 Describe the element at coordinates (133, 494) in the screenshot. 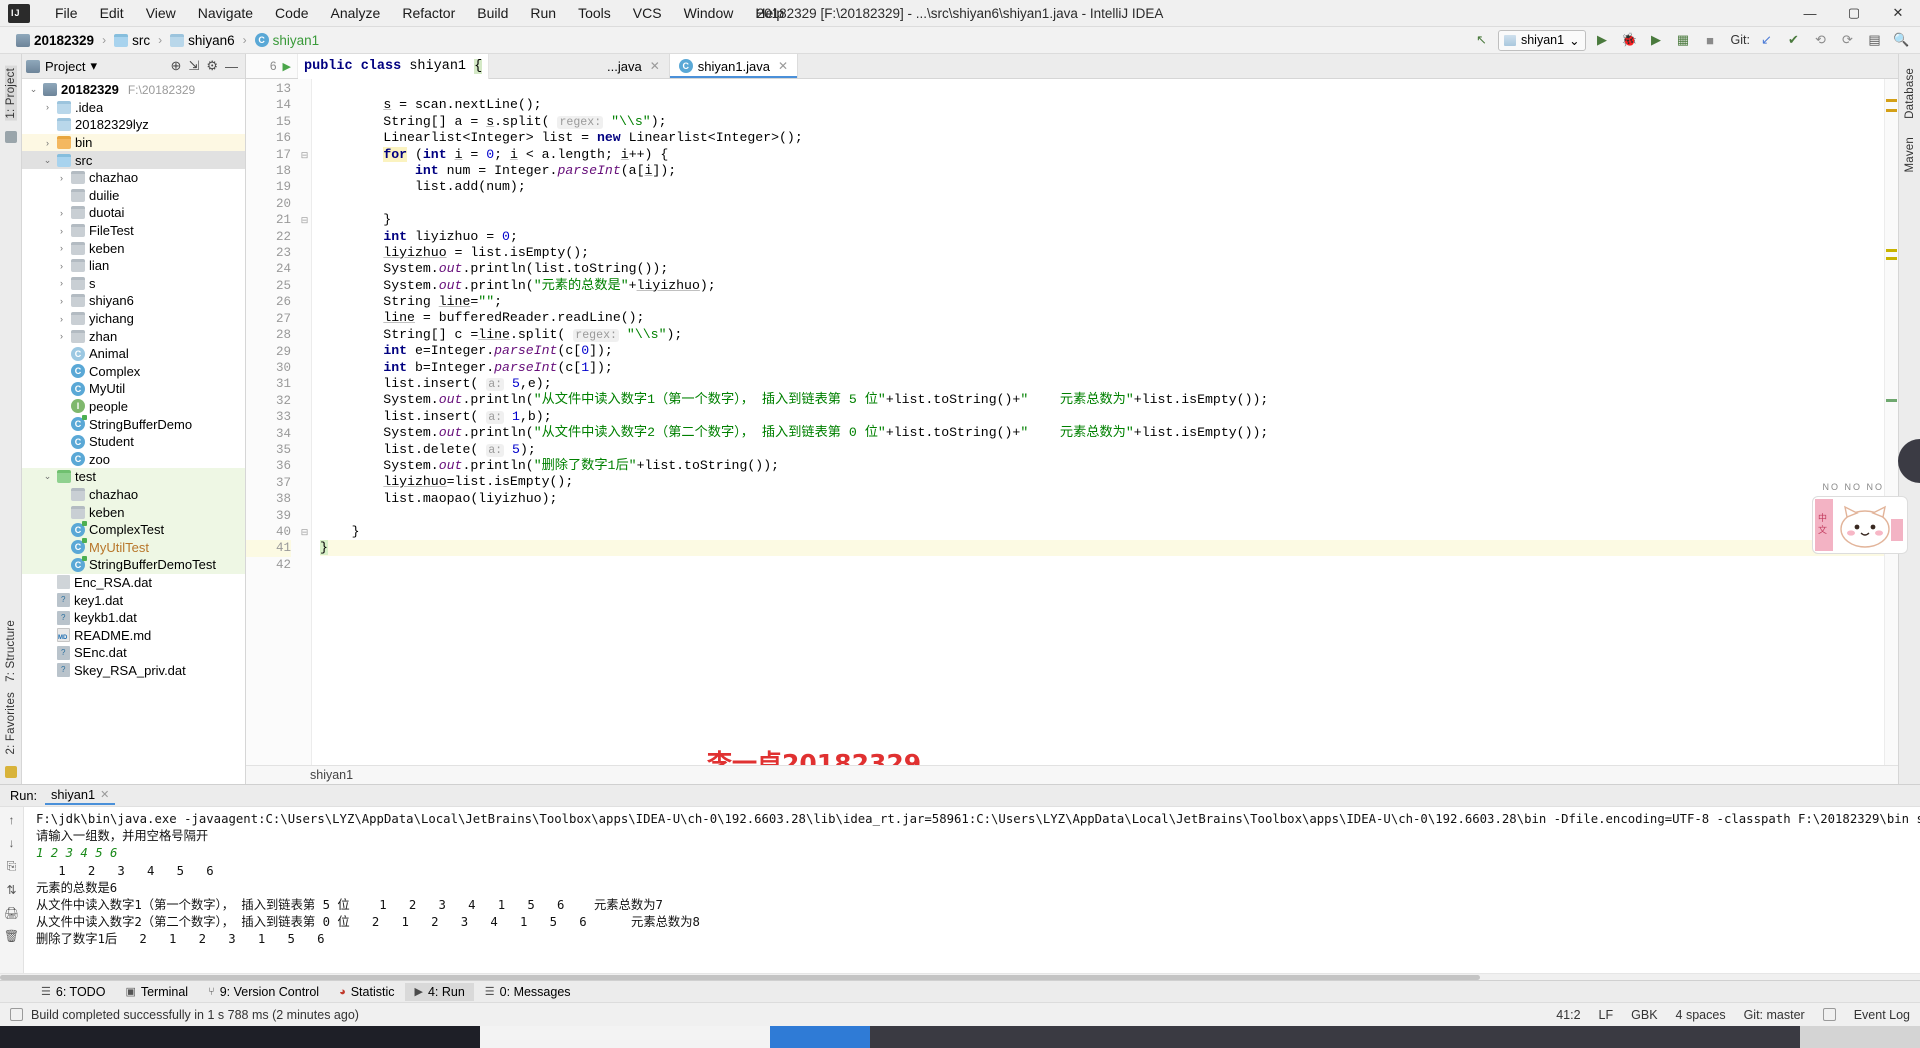

I see `tree-node-chazhao: chazhao` at that location.